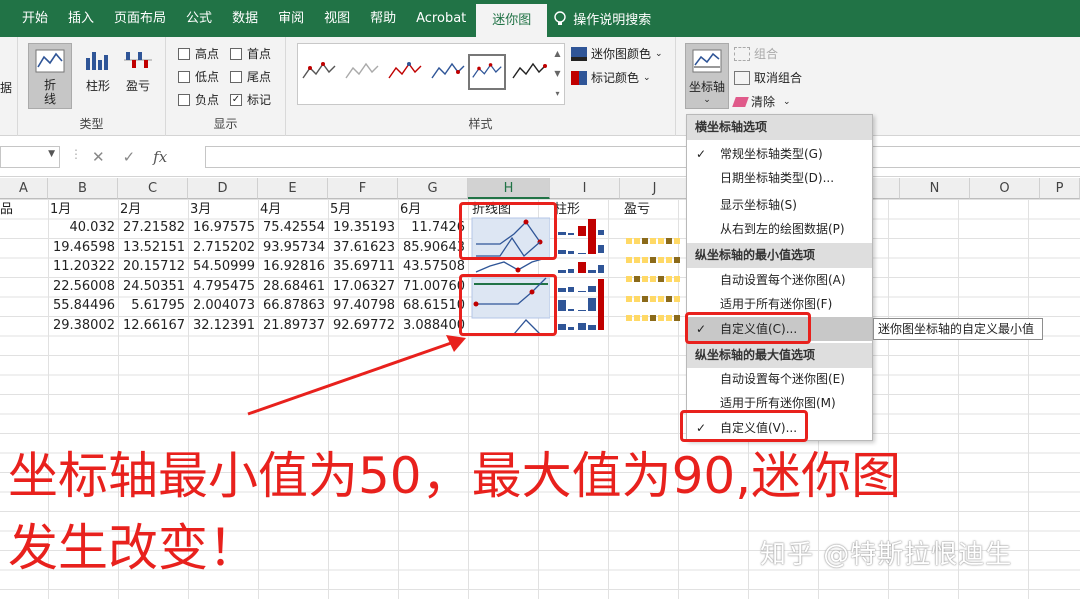 This screenshot has width=1080, height=599. Describe the element at coordinates (363, 247) in the screenshot. I see `data-cell: 37.61623` at that location.